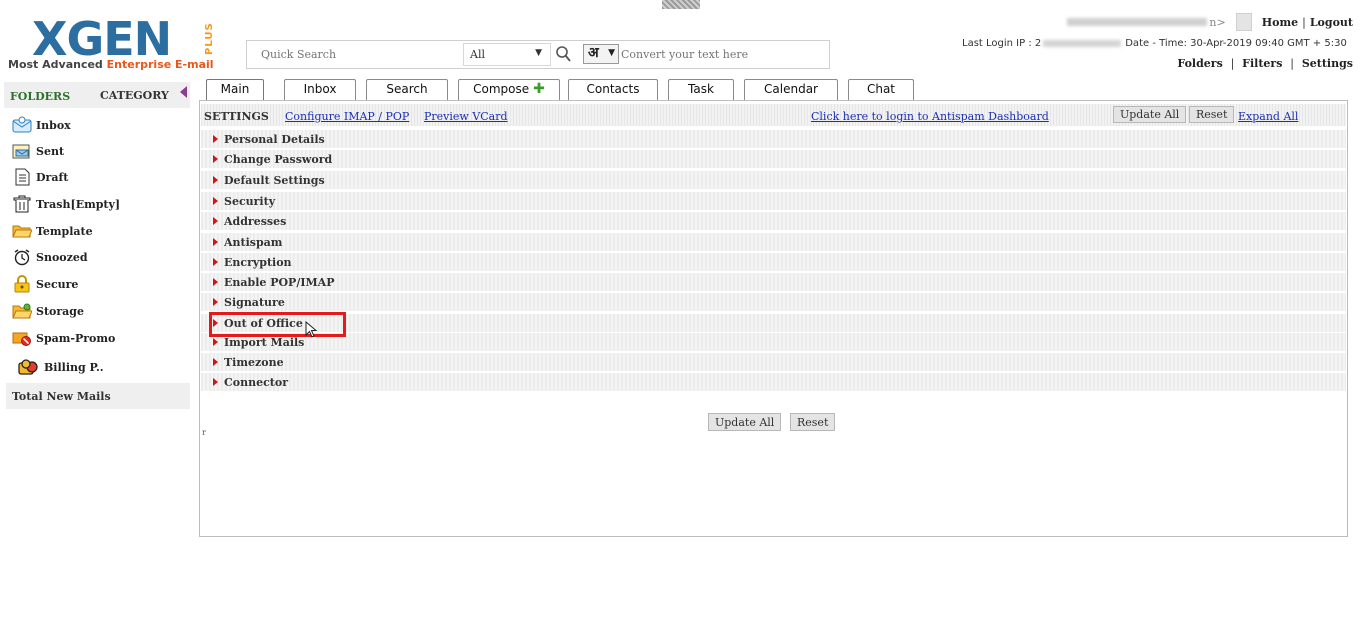  Describe the element at coordinates (1327, 63) in the screenshot. I see `settings-link: Settings` at that location.